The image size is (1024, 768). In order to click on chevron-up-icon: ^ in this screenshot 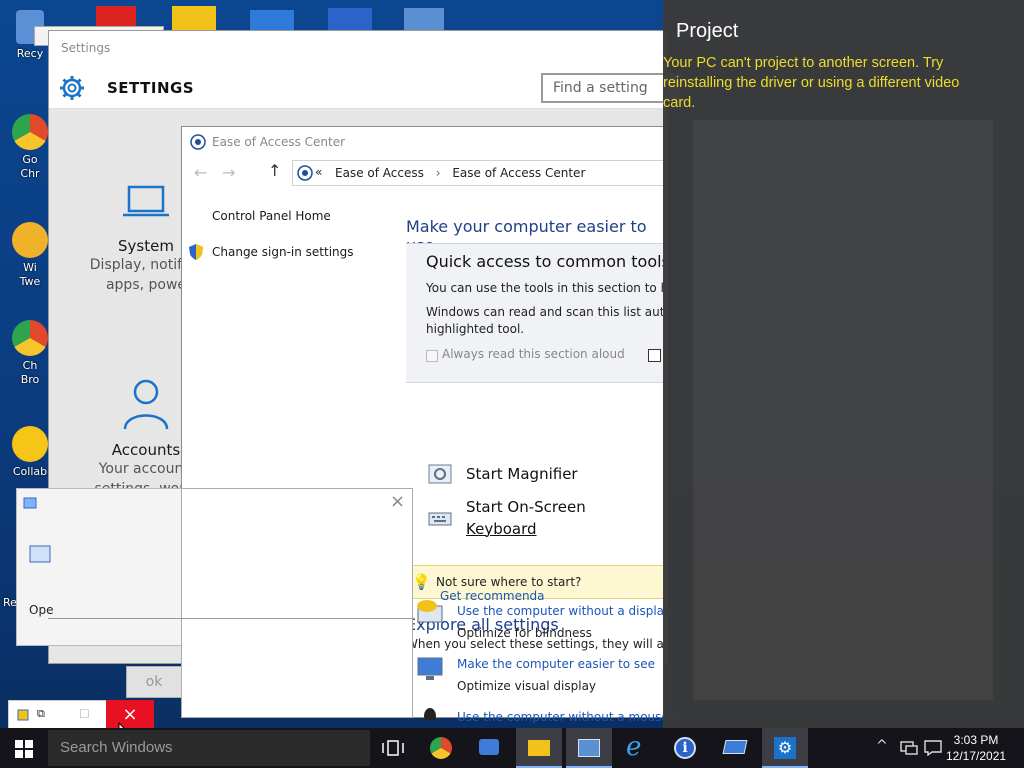, I will do `click(882, 746)`.